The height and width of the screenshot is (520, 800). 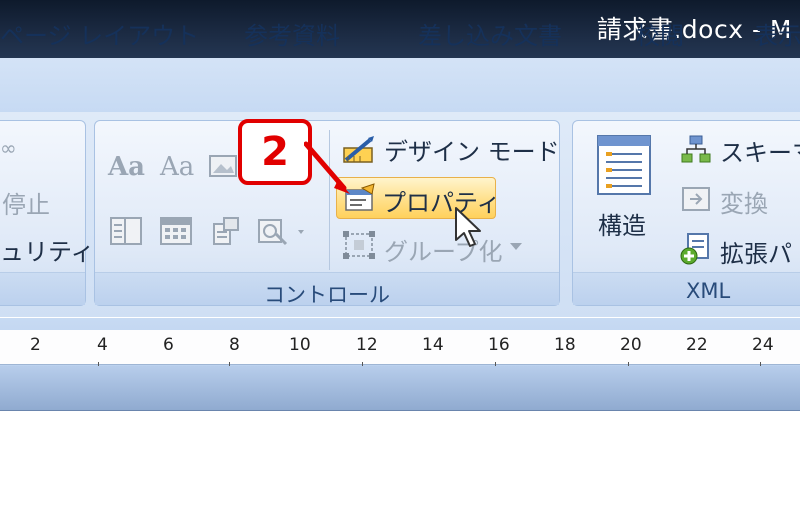 I want to click on transform-button: 変換, so click(x=744, y=201).